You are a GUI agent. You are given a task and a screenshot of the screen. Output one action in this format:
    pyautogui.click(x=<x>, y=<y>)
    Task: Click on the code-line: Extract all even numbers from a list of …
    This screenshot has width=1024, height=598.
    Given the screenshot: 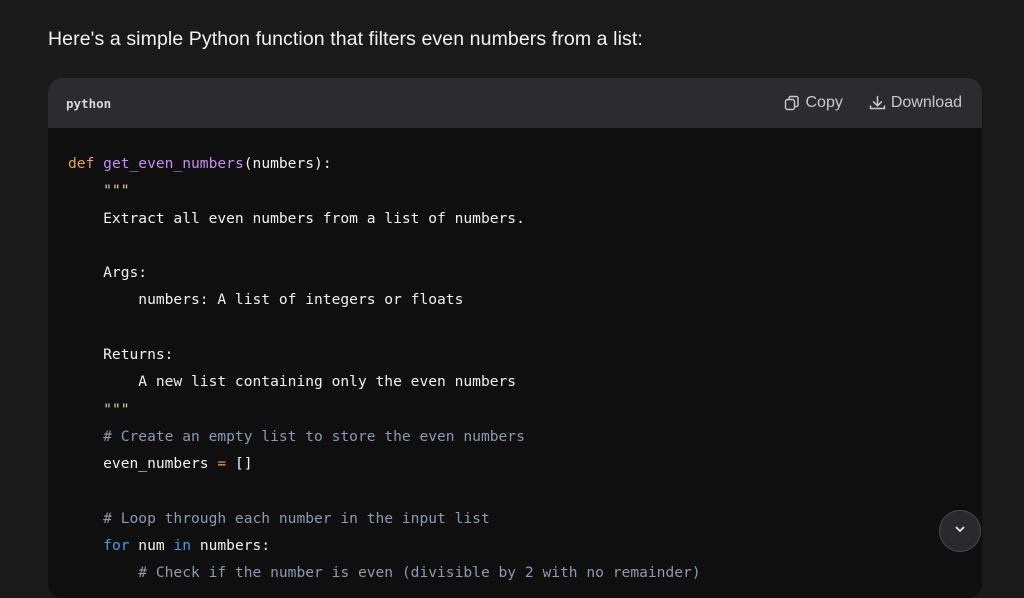 What is the action you would take?
    pyautogui.click(x=525, y=218)
    